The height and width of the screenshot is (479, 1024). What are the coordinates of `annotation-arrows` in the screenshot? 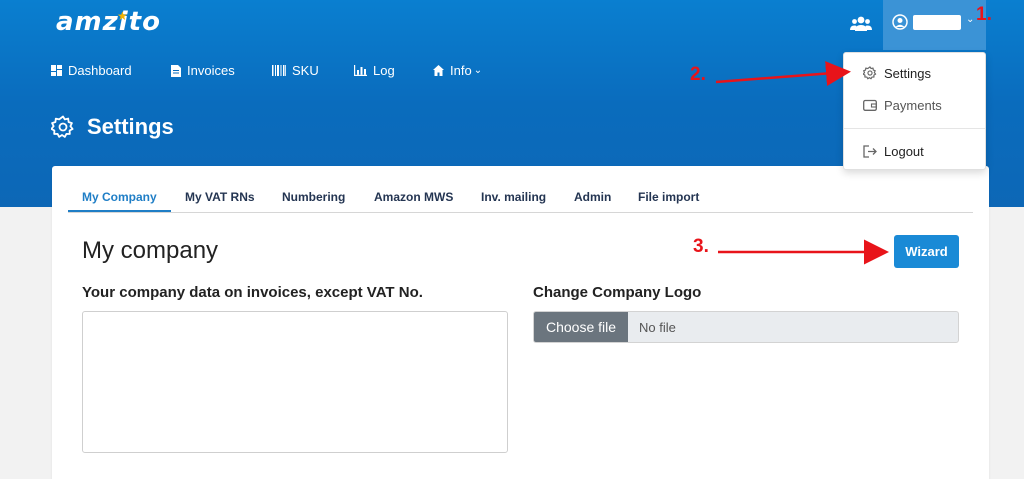 It's located at (802, 163).